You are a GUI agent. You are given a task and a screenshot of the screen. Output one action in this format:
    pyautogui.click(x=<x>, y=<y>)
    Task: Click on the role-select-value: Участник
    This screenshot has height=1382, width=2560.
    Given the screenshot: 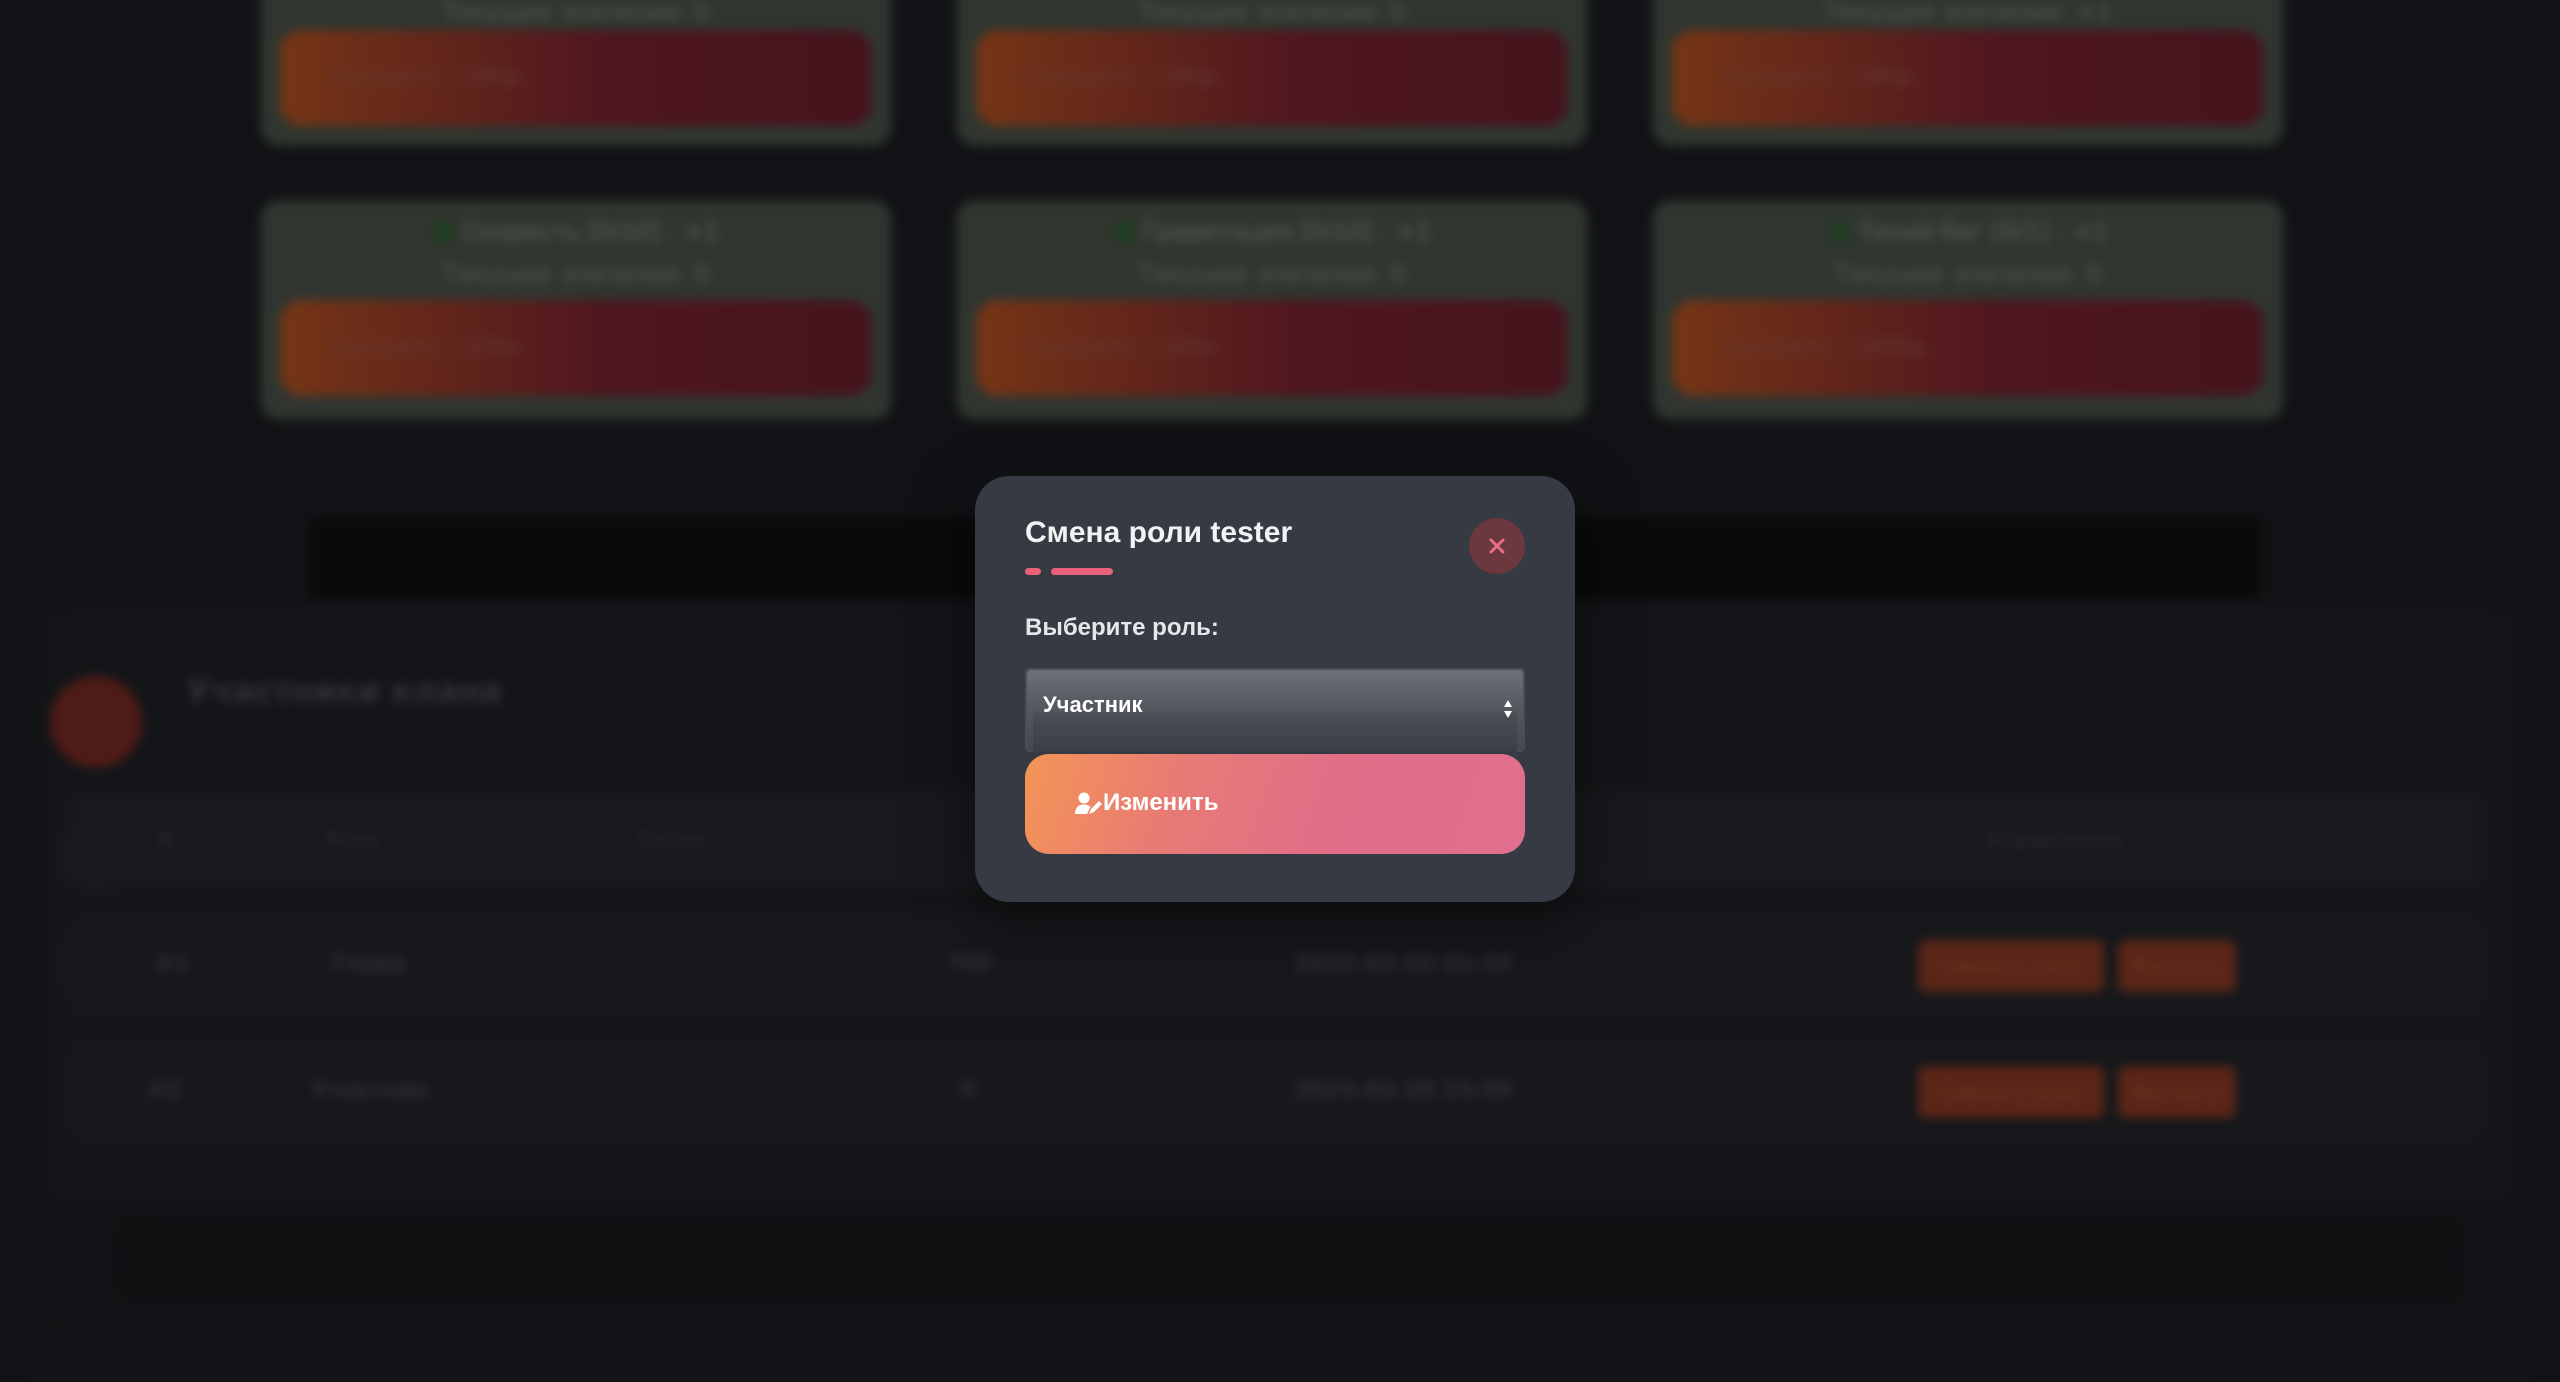 What is the action you would take?
    pyautogui.click(x=1093, y=704)
    